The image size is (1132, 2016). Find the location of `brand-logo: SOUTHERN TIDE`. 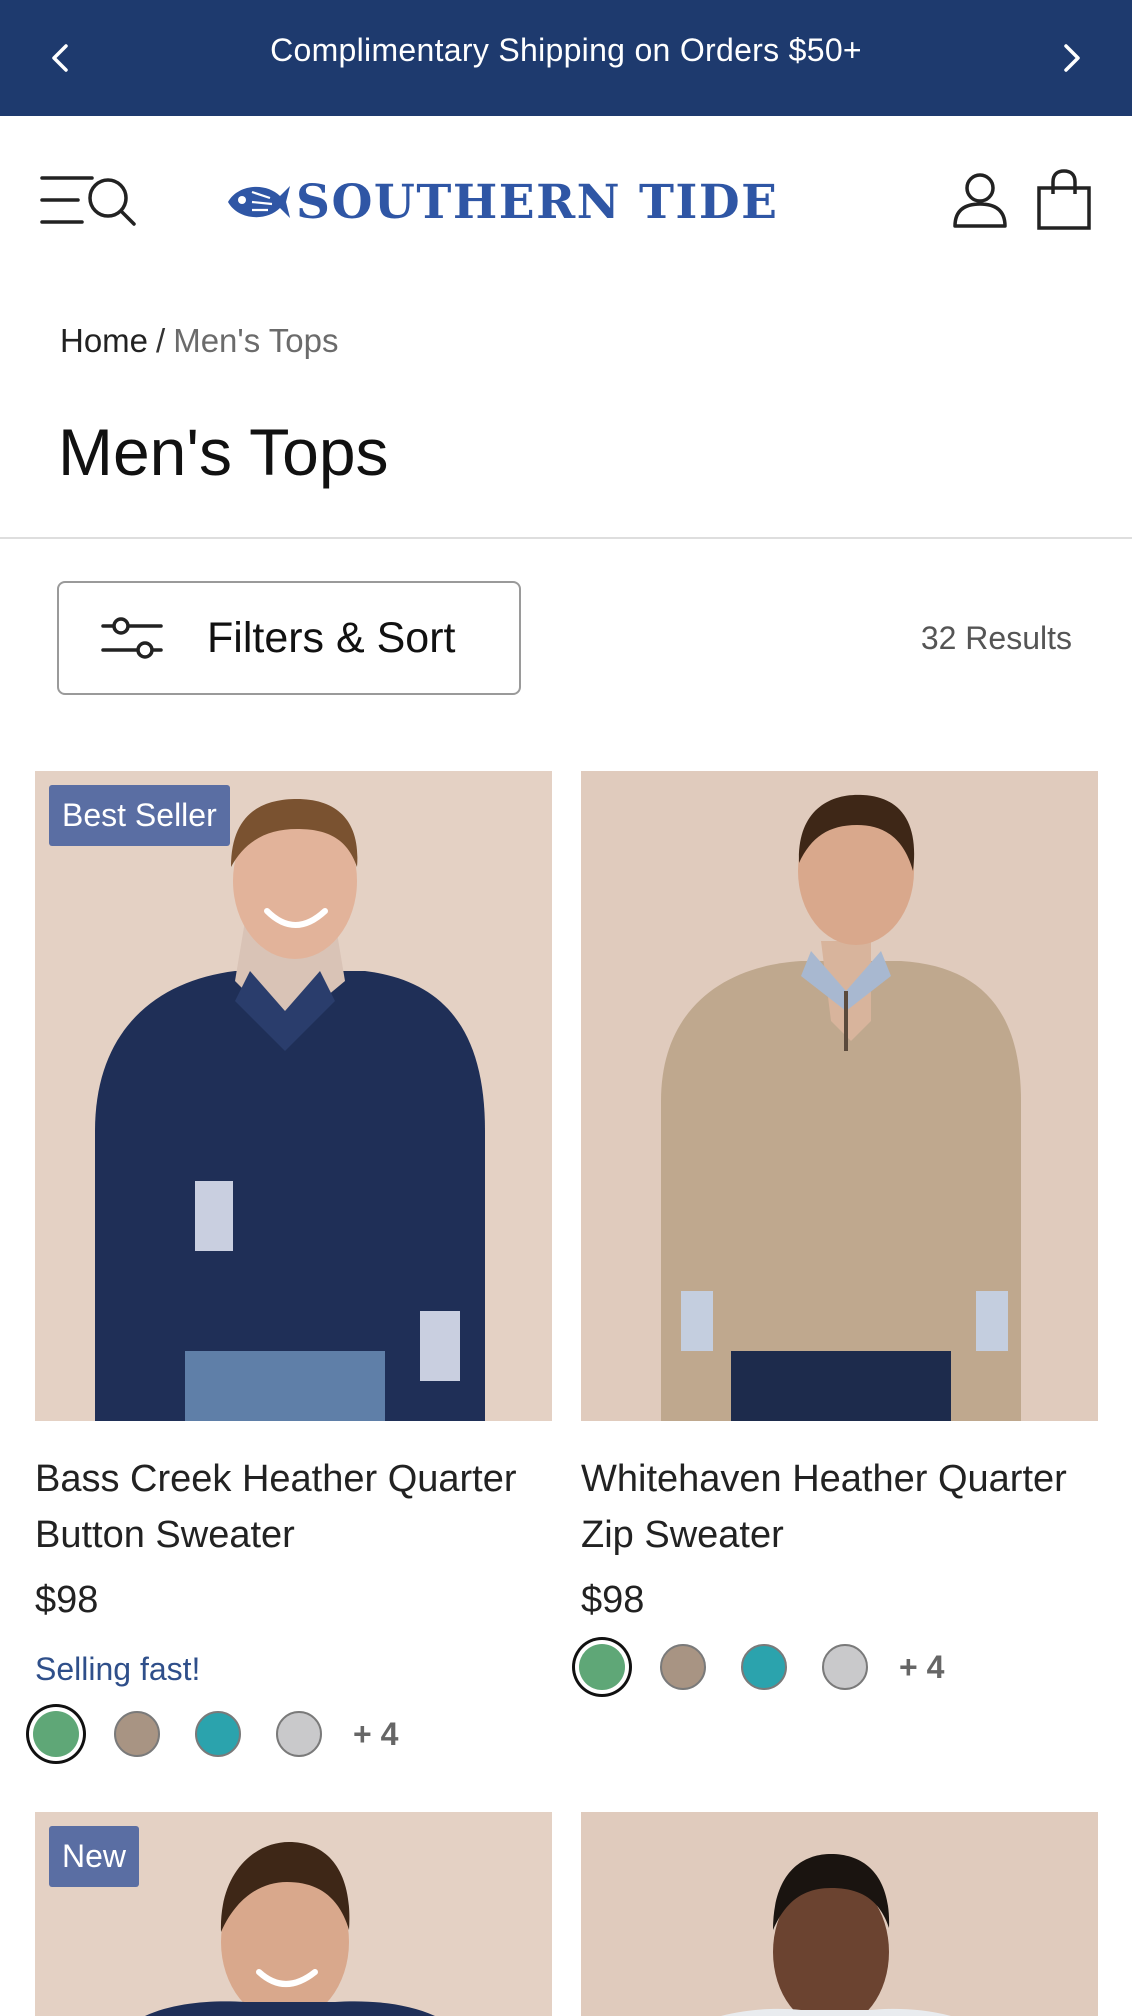

brand-logo: SOUTHERN TIDE is located at coordinates (565, 202).